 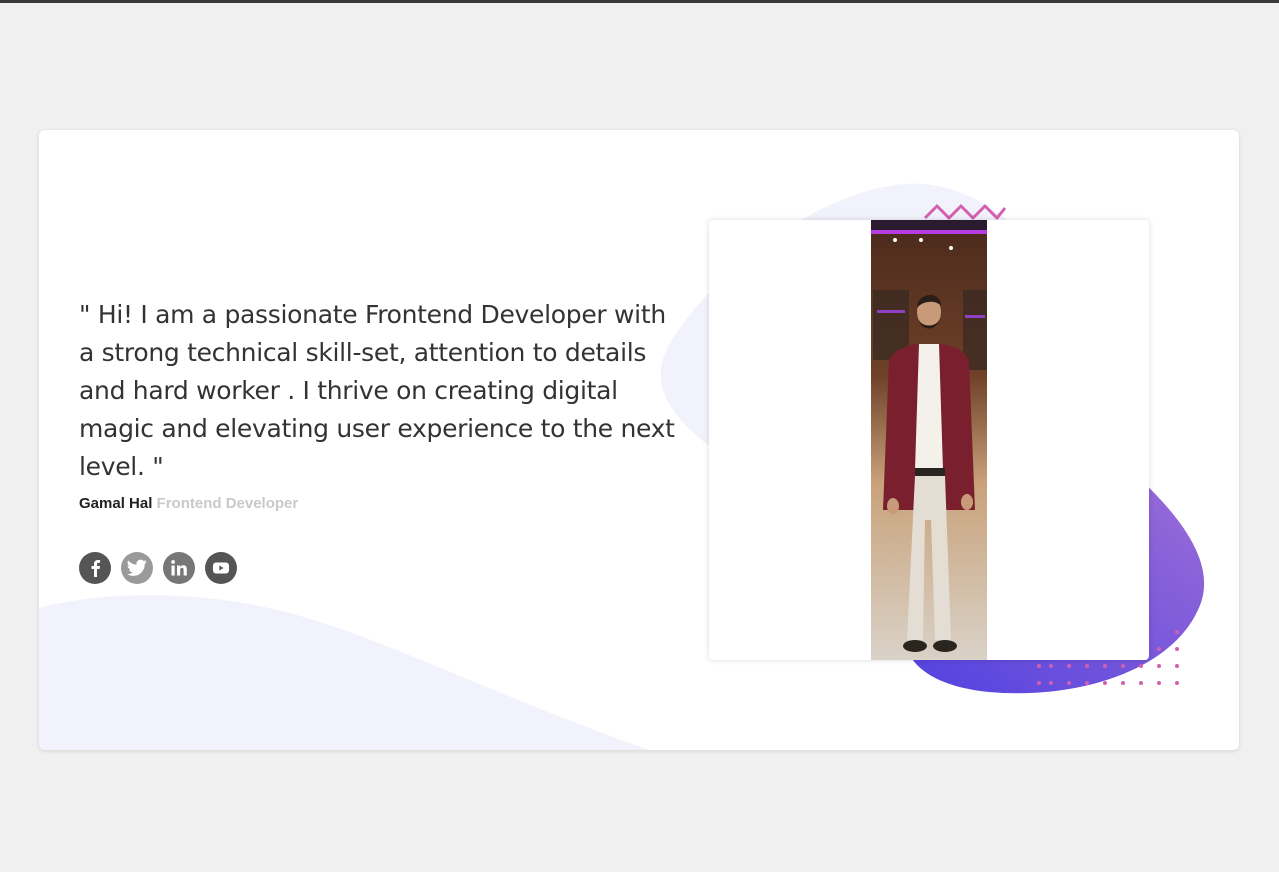 I want to click on author-name: Gamal Hal, so click(x=116, y=503).